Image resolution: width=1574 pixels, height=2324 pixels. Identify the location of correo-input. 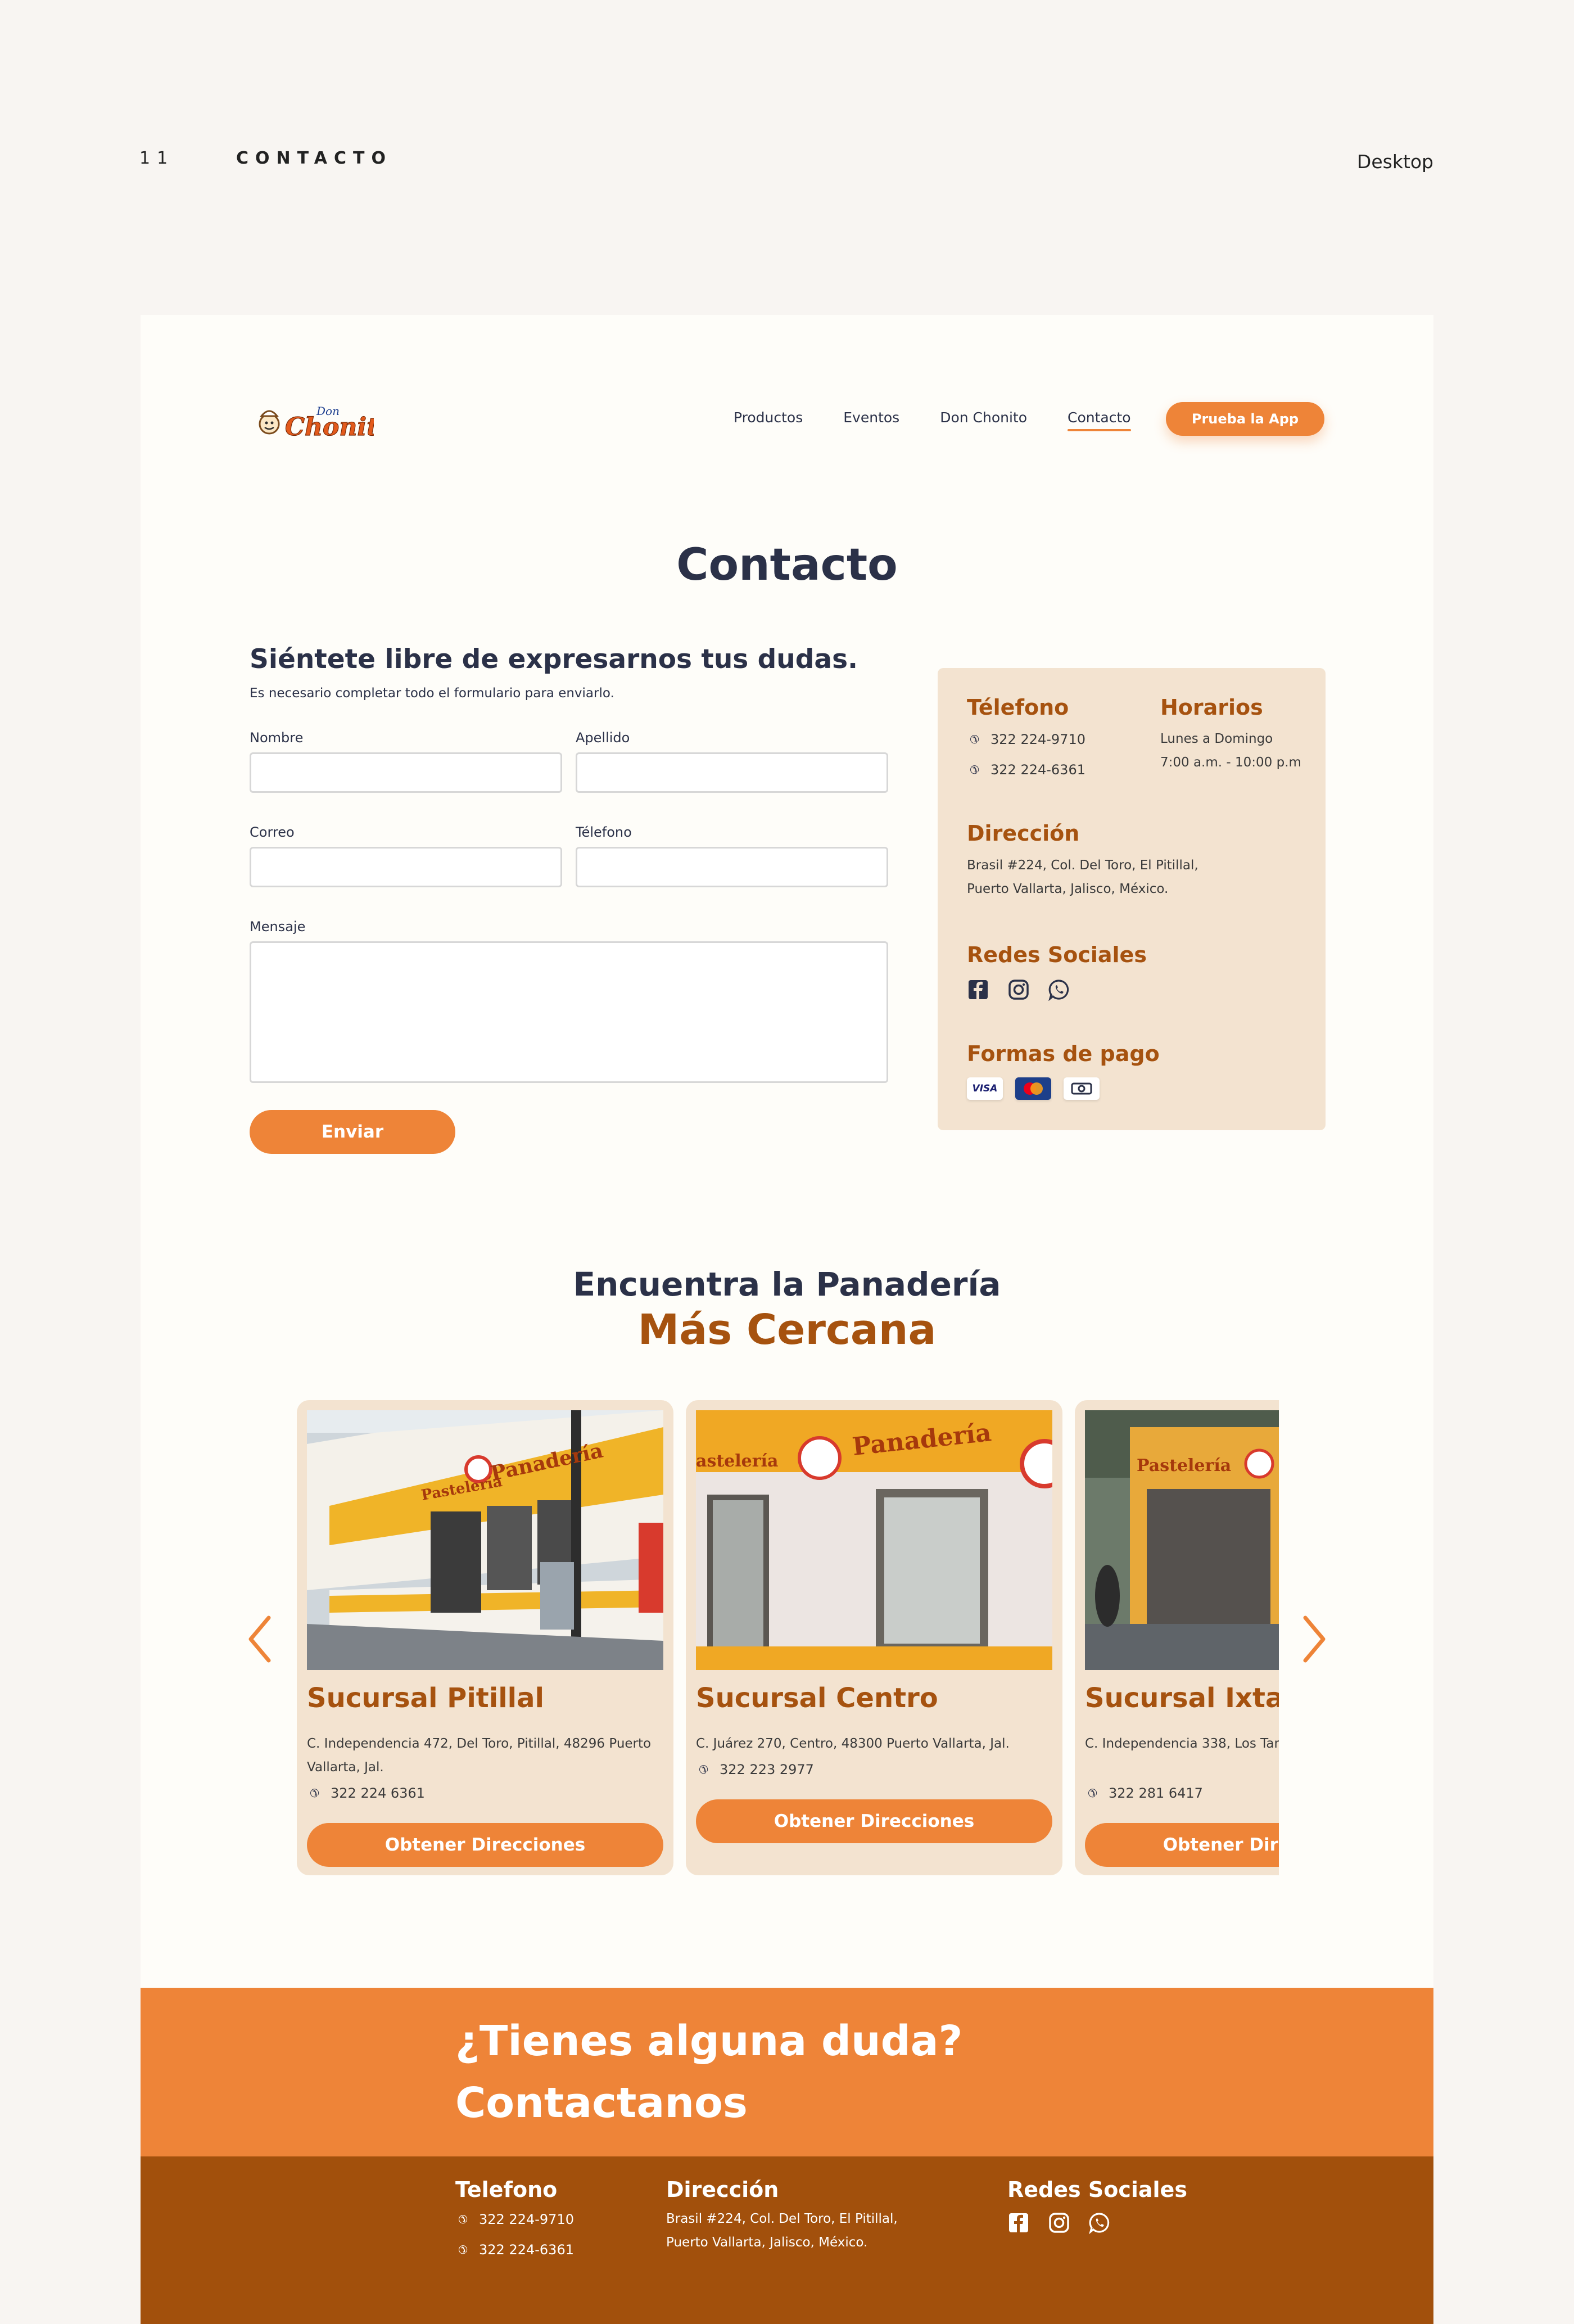
(406, 867).